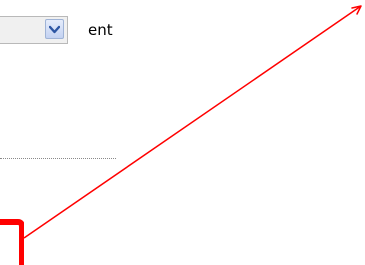 The width and height of the screenshot is (365, 265). I want to click on dotted-divider, so click(58, 158).